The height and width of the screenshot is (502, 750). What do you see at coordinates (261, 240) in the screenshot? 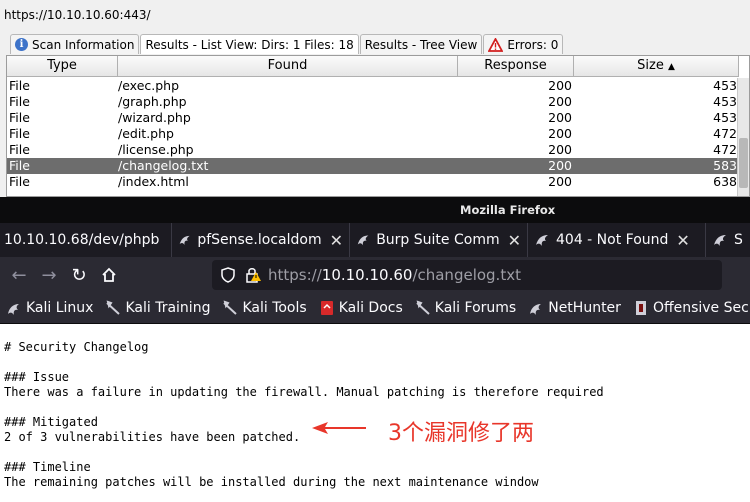
I see `browser-tab: pfSense.localdom ✕` at bounding box center [261, 240].